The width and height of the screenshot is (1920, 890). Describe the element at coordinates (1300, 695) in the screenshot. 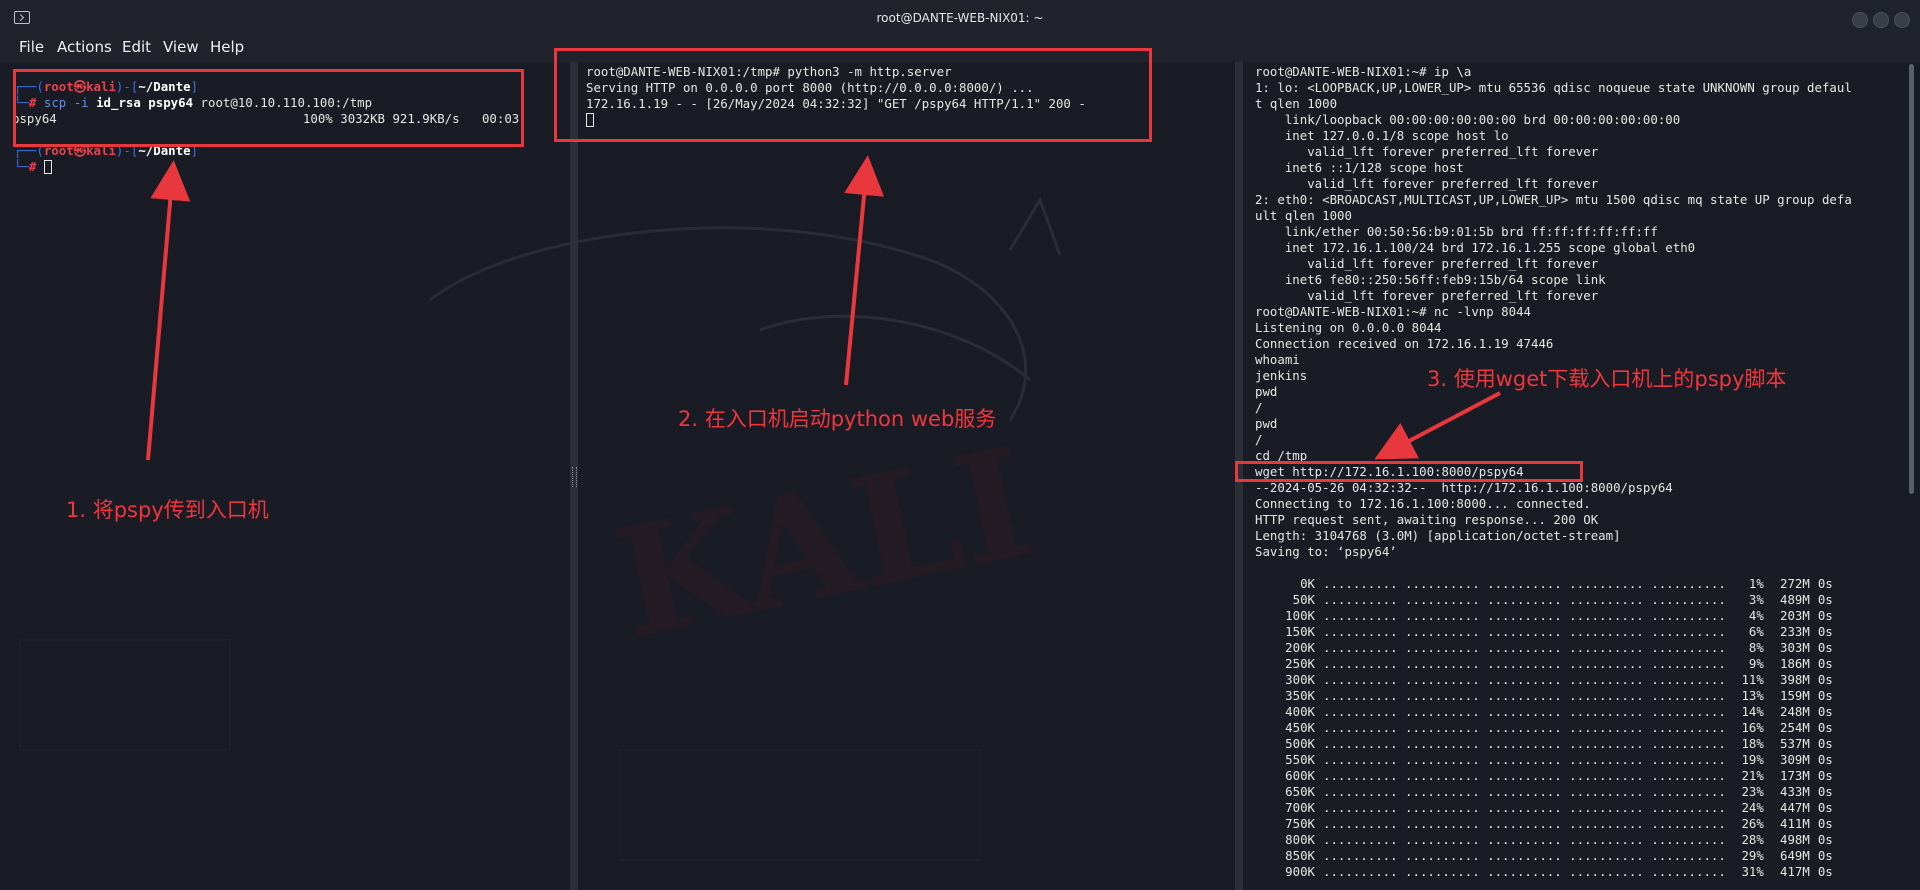

I see `progress-size: 350K` at that location.